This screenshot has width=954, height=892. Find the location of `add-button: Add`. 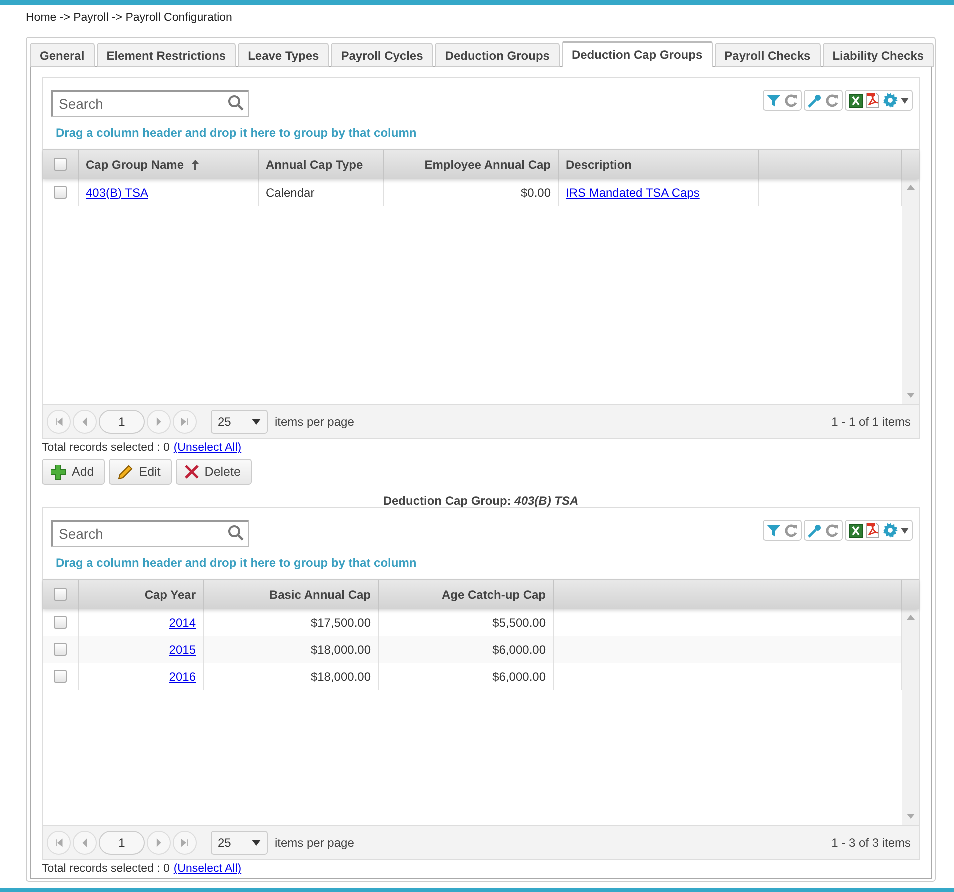

add-button: Add is located at coordinates (74, 472).